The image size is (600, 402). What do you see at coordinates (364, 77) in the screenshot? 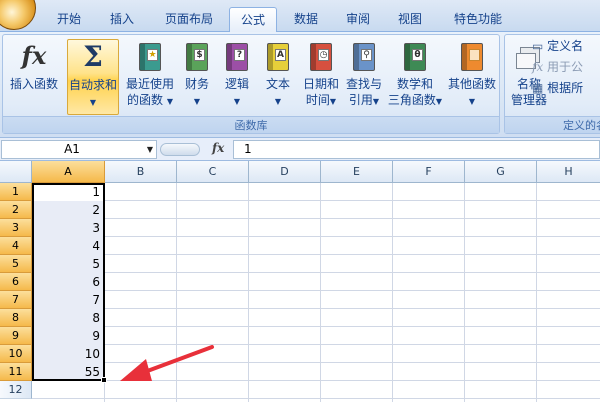
I see `lookup-functions-button: ⚲ 查找与 引用▼` at bounding box center [364, 77].